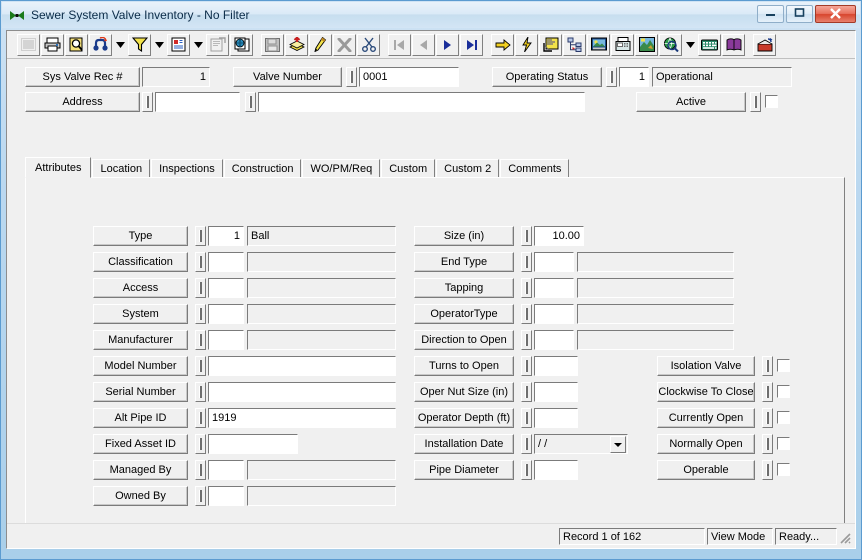 The height and width of the screenshot is (560, 862). Describe the element at coordinates (783, 391) in the screenshot. I see `clockwise-to-close-checkbox` at that location.